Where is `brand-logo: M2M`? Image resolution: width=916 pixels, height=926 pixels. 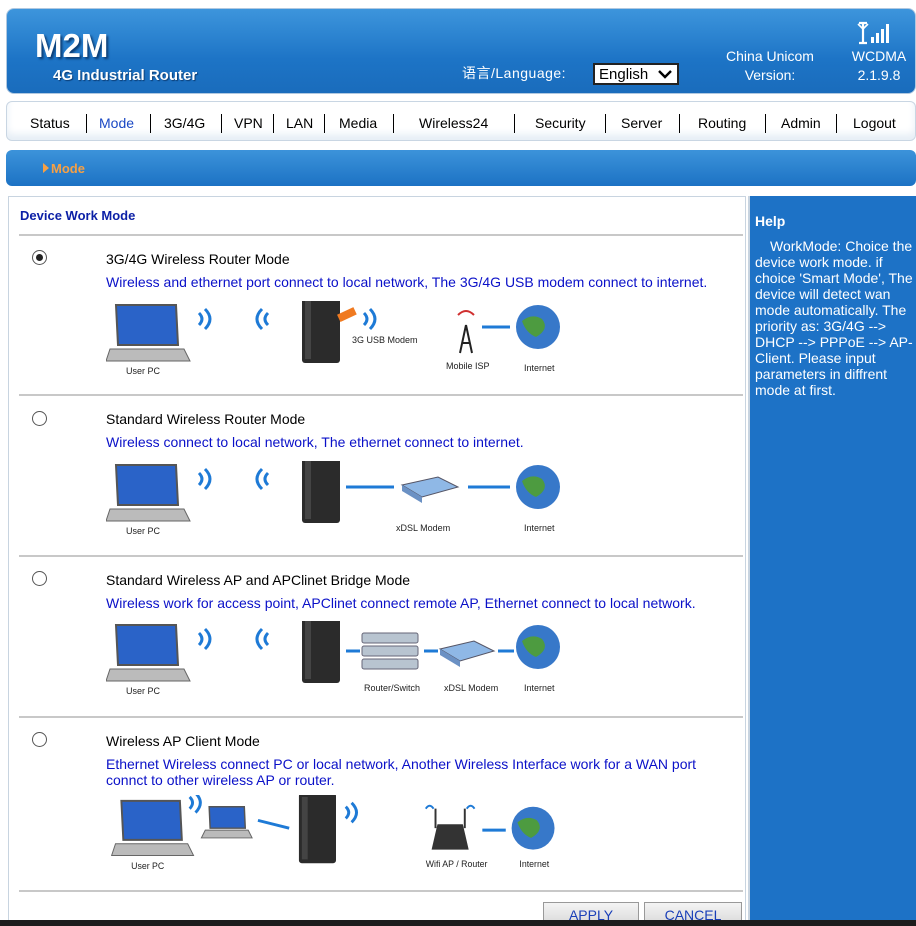
brand-logo: M2M is located at coordinates (72, 45).